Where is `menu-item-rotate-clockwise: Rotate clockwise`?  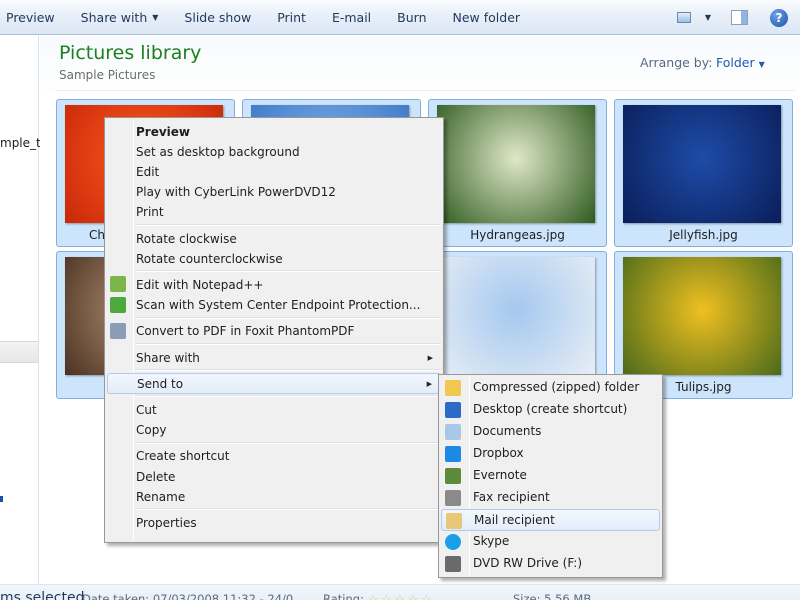
menu-item-rotate-clockwise: Rotate clockwise is located at coordinates (274, 238).